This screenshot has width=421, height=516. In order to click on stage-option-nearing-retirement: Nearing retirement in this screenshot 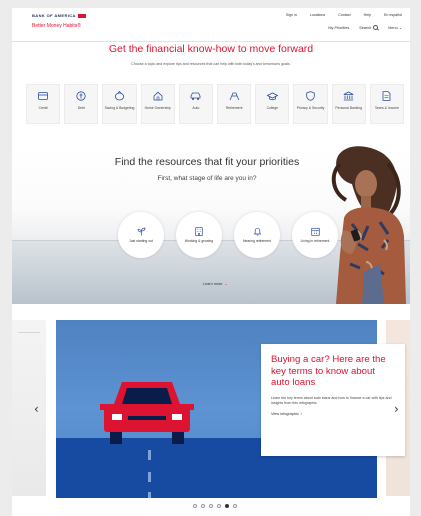, I will do `click(257, 235)`.